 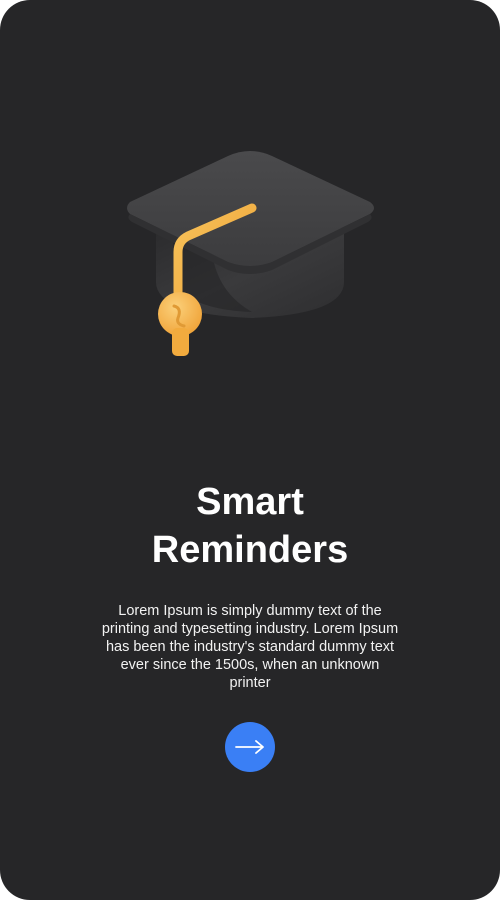 I want to click on arrow-right-icon, so click(x=249, y=747).